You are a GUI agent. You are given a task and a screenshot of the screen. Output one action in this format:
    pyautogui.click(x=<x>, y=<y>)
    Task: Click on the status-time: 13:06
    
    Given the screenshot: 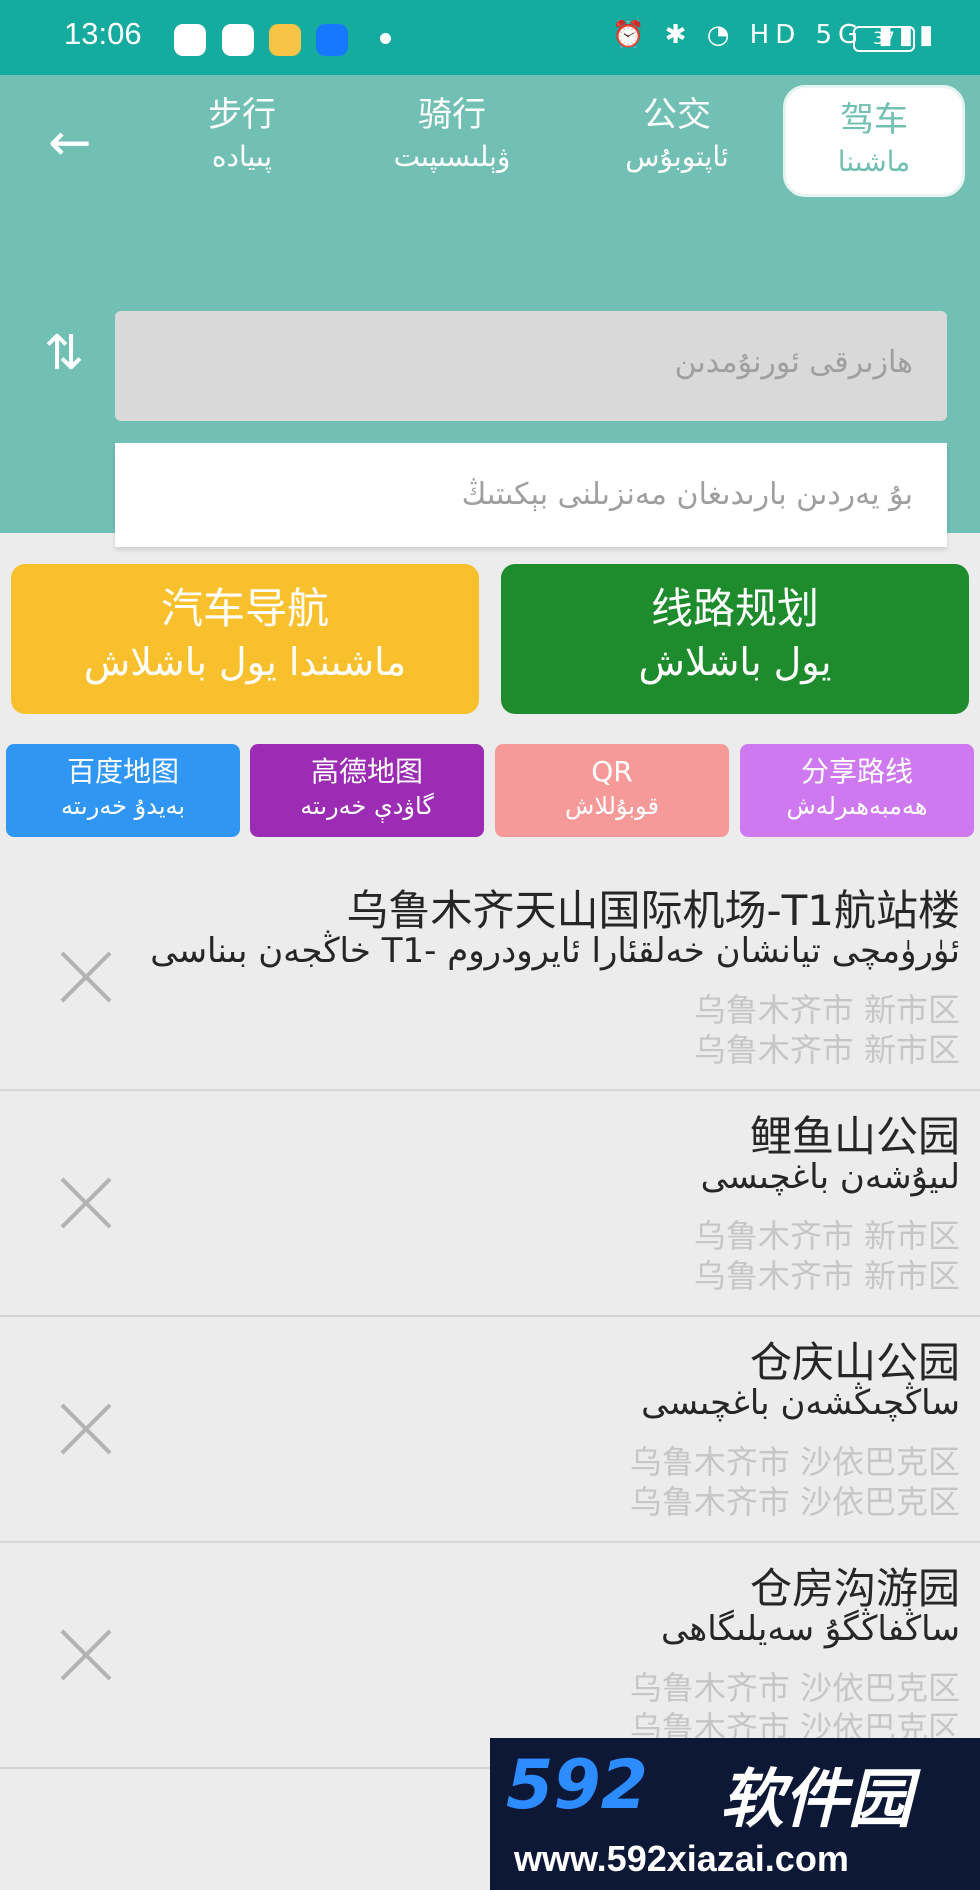 What is the action you would take?
    pyautogui.click(x=103, y=33)
    